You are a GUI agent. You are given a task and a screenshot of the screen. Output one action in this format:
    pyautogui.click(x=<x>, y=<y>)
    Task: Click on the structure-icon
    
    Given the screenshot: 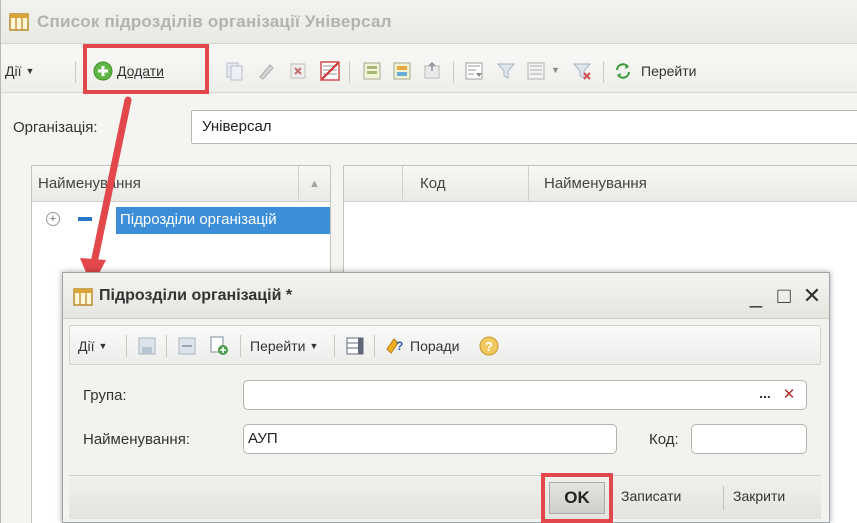 What is the action you would take?
    pyautogui.click(x=355, y=346)
    